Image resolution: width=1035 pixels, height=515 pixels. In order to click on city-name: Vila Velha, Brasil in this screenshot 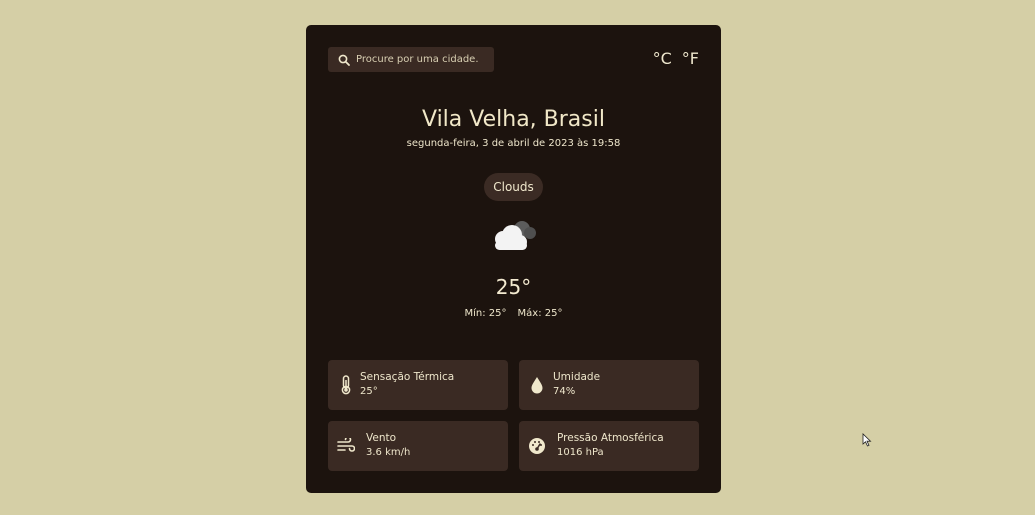, I will do `click(513, 119)`.